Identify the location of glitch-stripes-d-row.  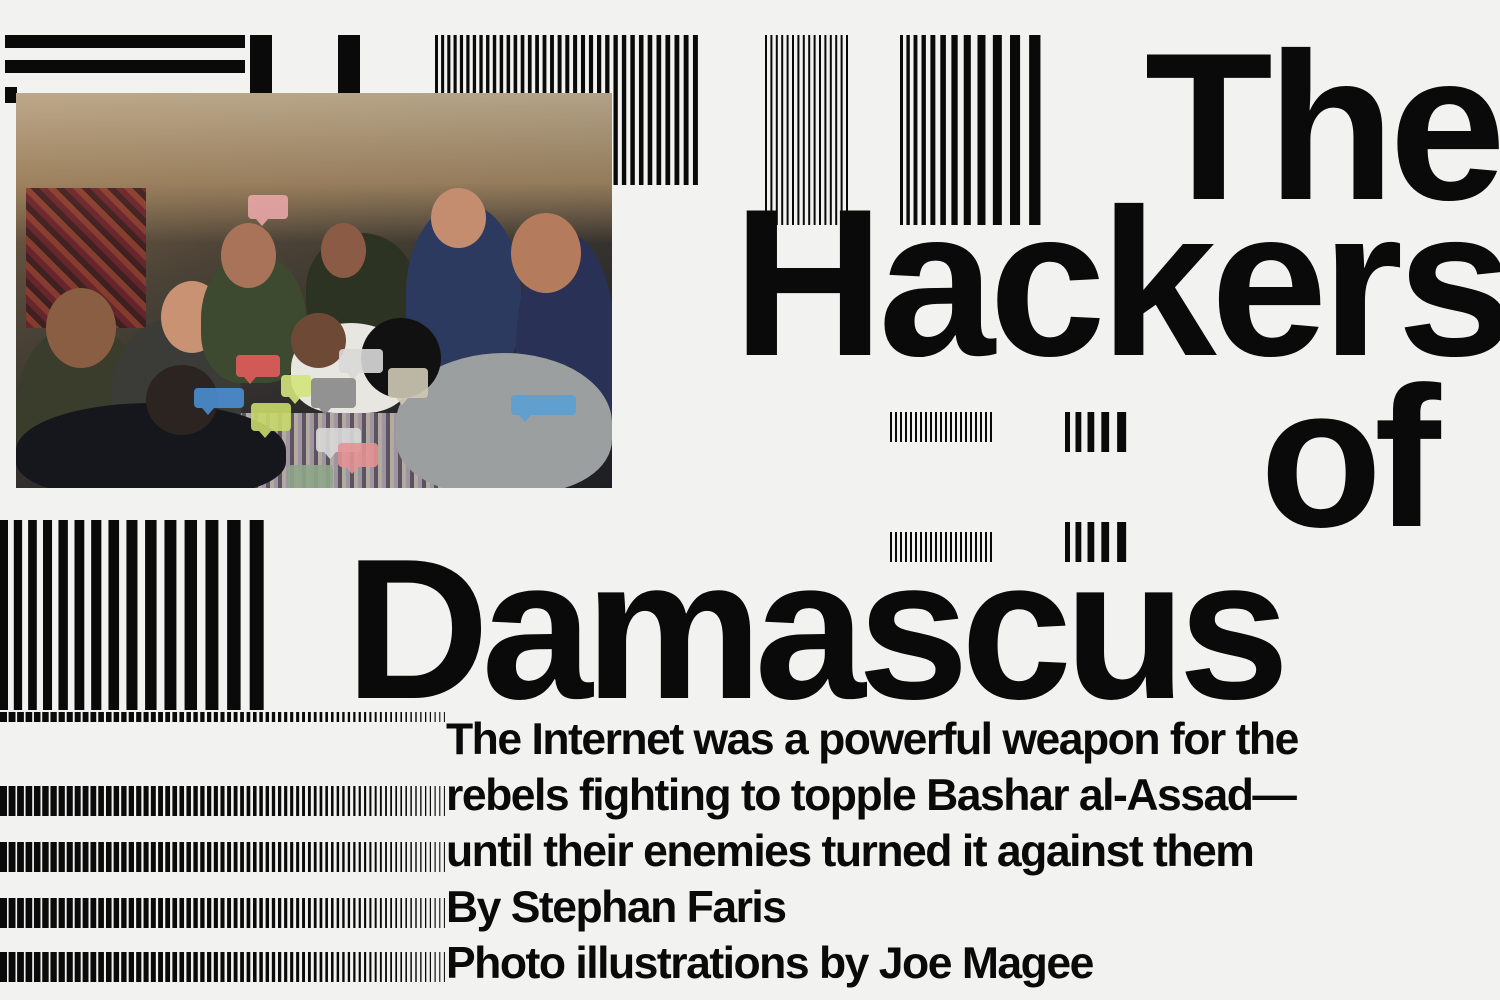
(132, 615).